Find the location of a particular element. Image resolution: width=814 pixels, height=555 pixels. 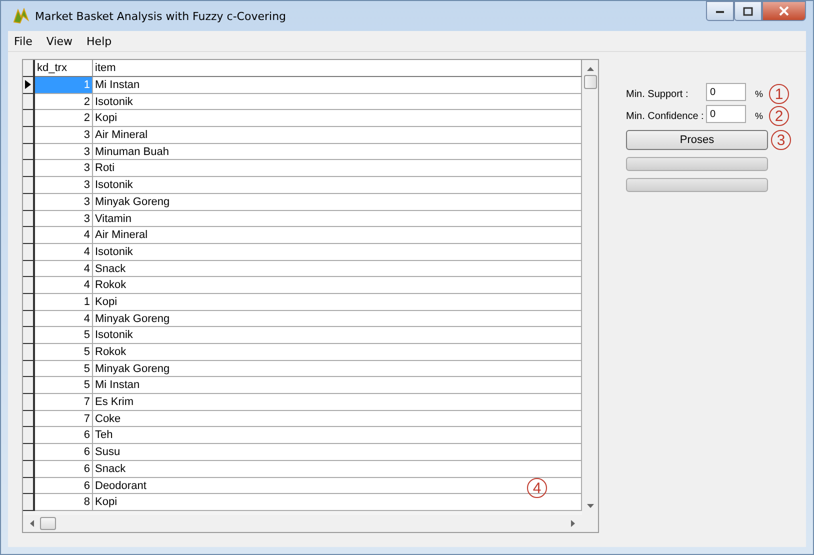

maximize-icon is located at coordinates (748, 11).